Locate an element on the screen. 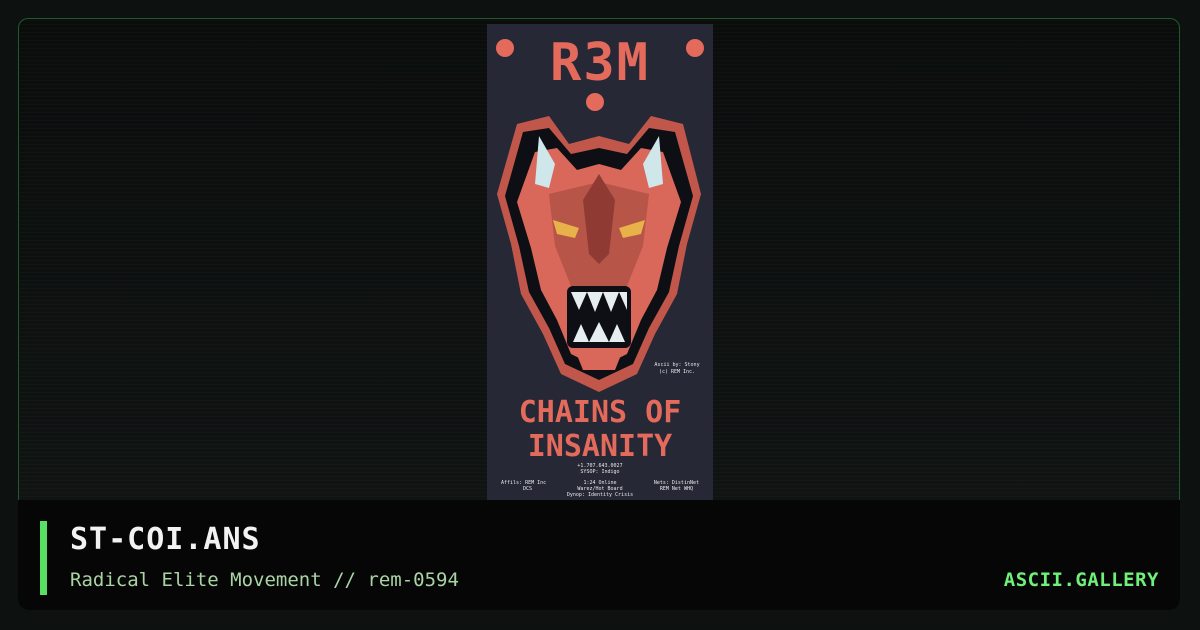 The width and height of the screenshot is (1200, 630). rem-logo: R3M is located at coordinates (600, 63).